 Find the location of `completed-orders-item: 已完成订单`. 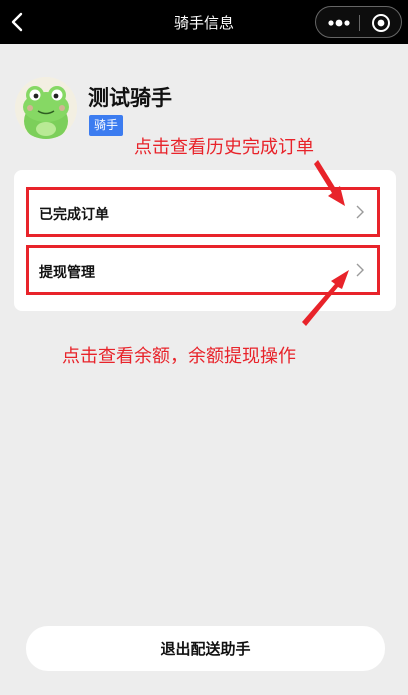

completed-orders-item: 已完成订单 is located at coordinates (203, 212).